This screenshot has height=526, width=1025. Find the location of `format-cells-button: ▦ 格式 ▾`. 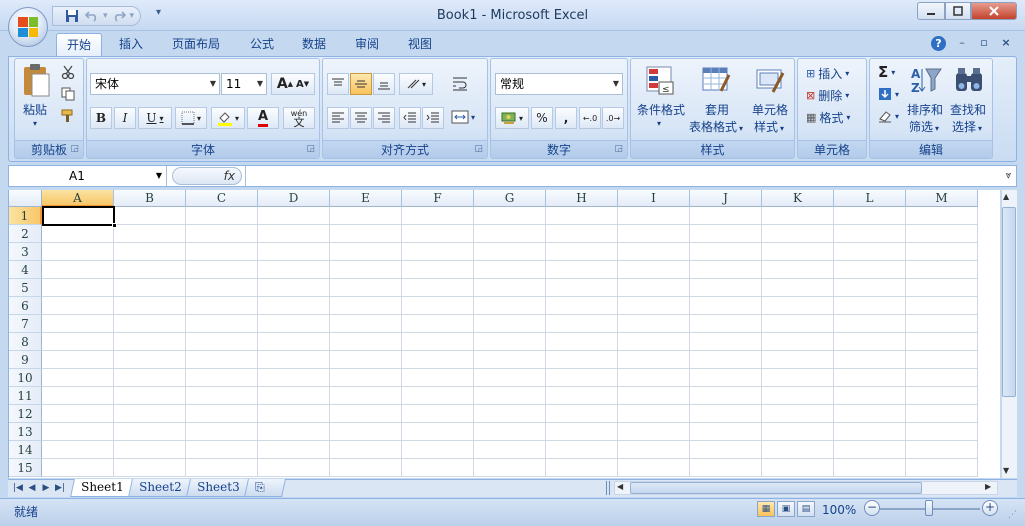

format-cells-button: ▦ 格式 ▾ is located at coordinates (828, 117).